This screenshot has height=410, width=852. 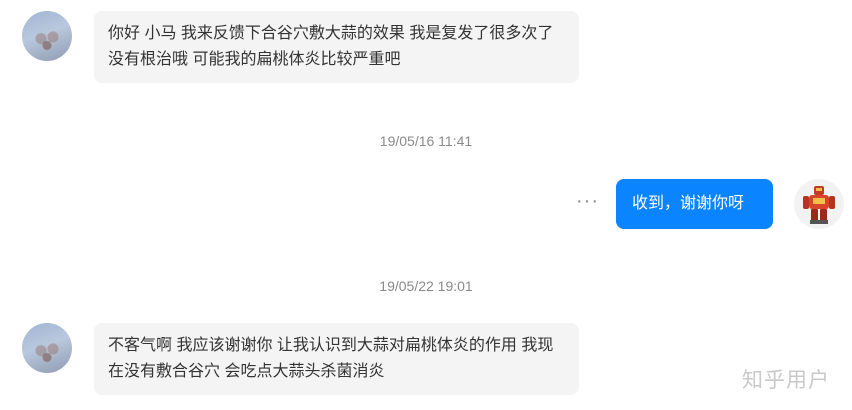 What do you see at coordinates (426, 286) in the screenshot?
I see `timestamp: 19/05/22 19:01` at bounding box center [426, 286].